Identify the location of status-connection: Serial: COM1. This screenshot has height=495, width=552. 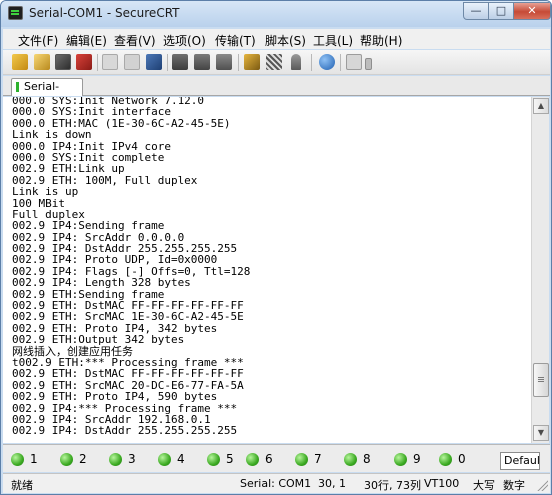
(276, 483).